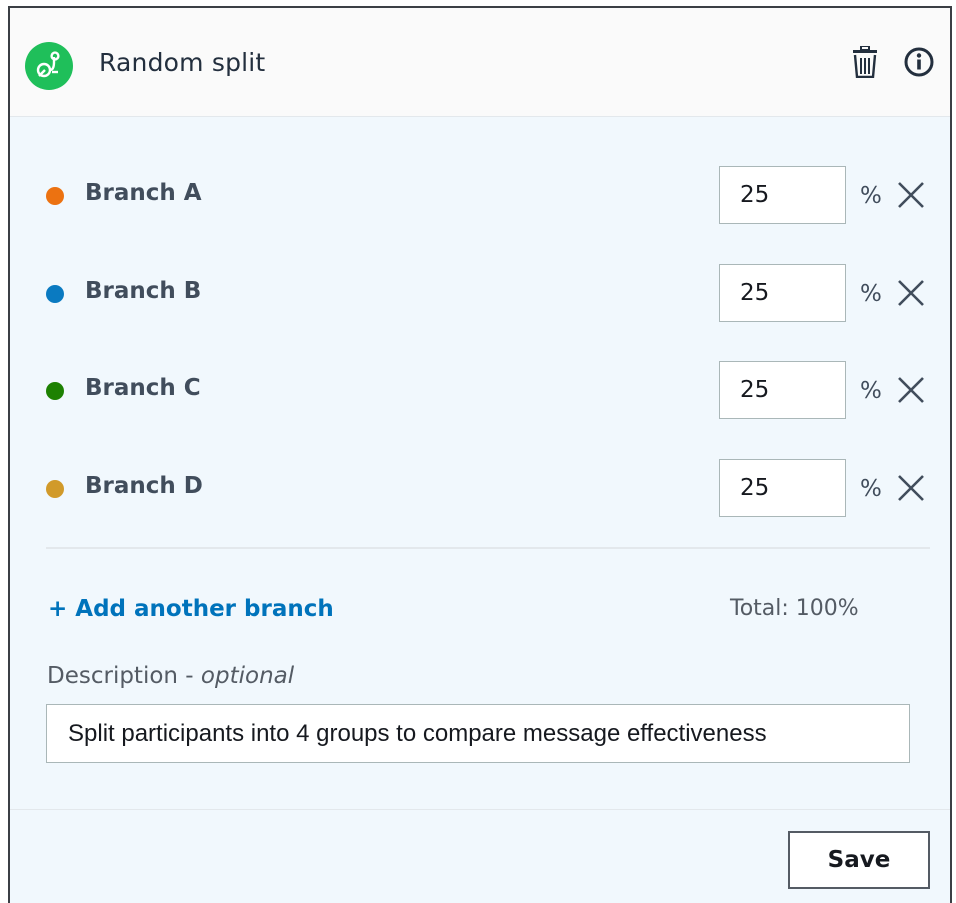 The width and height of the screenshot is (956, 903). Describe the element at coordinates (480, 294) in the screenshot. I see `branch-row-b: Branch B %` at that location.